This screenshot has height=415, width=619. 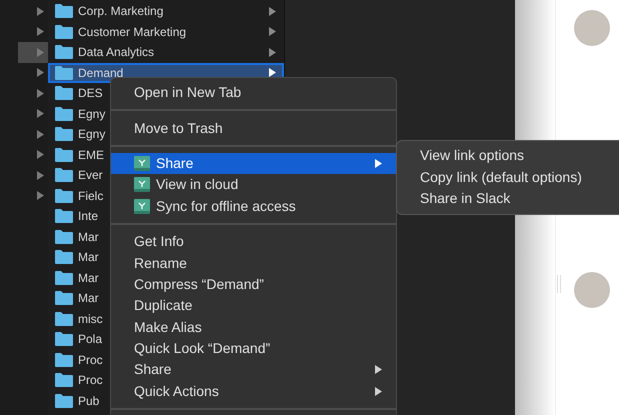 What do you see at coordinates (132, 32) in the screenshot?
I see `folder-name: Customer Marketing` at bounding box center [132, 32].